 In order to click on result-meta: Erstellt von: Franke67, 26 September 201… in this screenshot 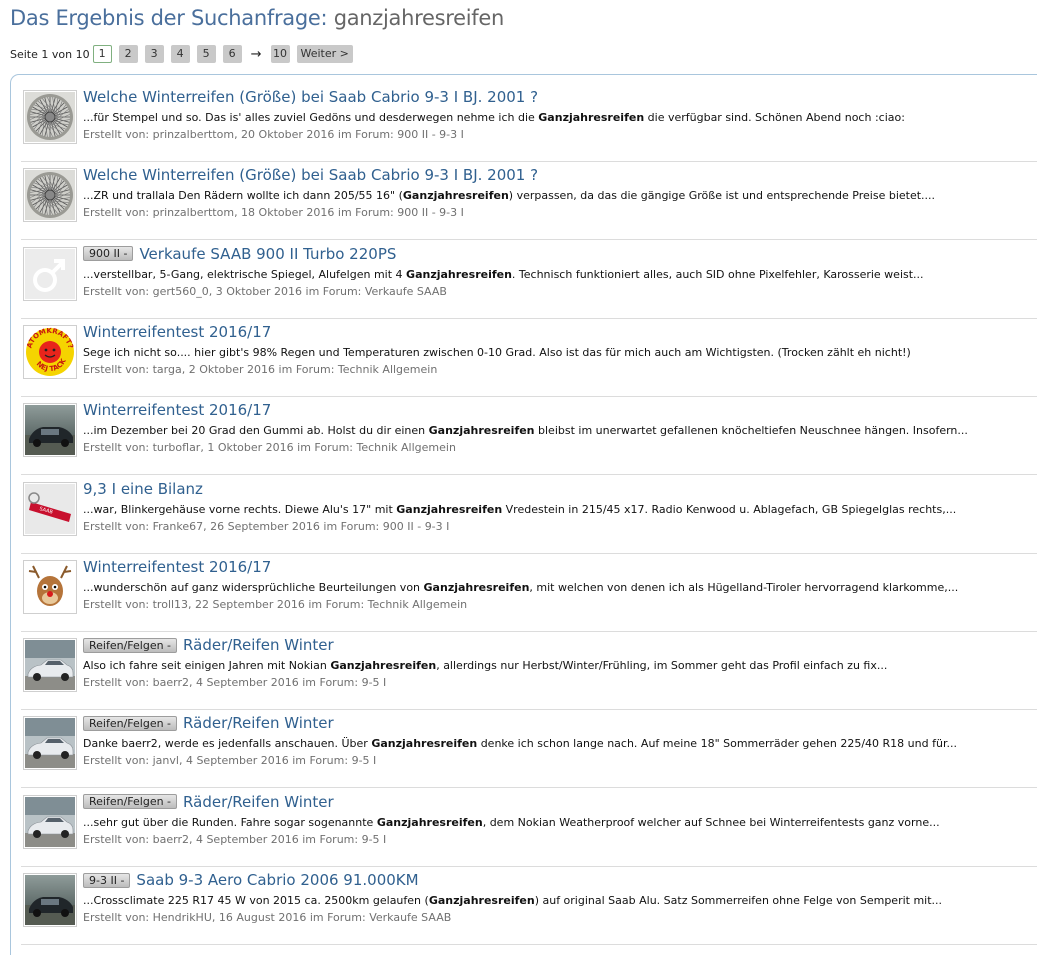, I will do `click(266, 526)`.